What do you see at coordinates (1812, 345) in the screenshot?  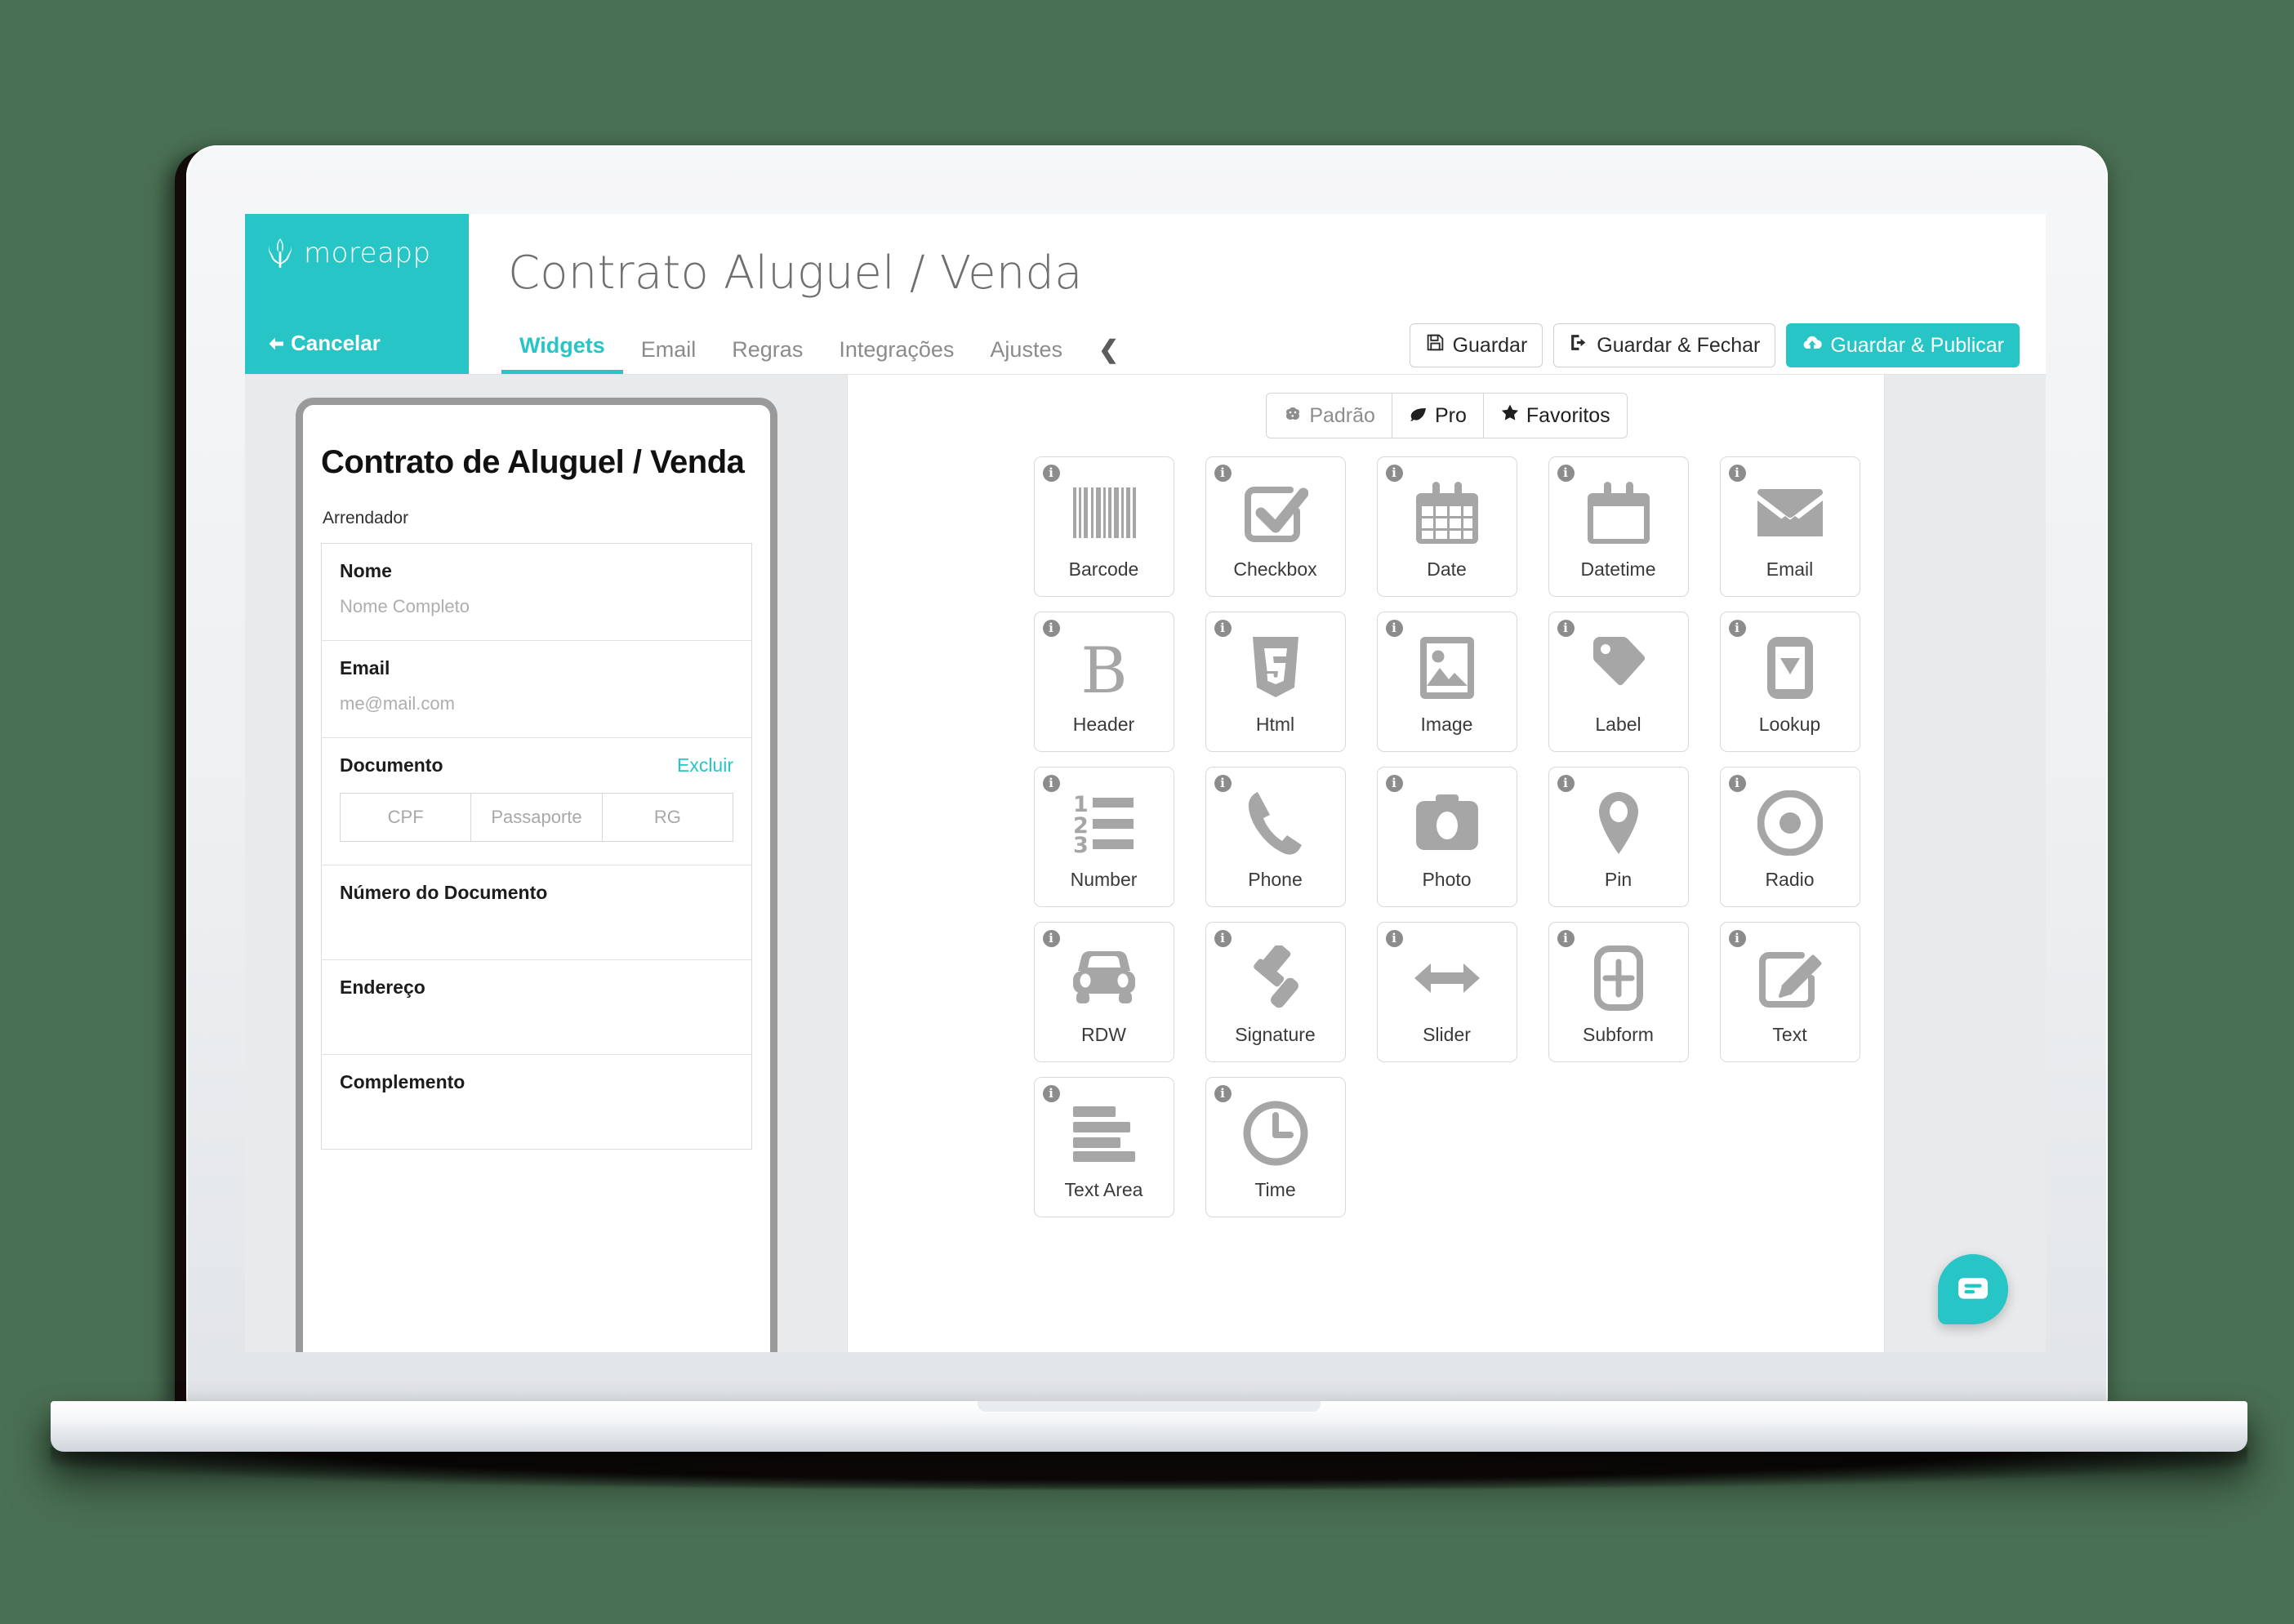 I see `cloud-upload-icon` at bounding box center [1812, 345].